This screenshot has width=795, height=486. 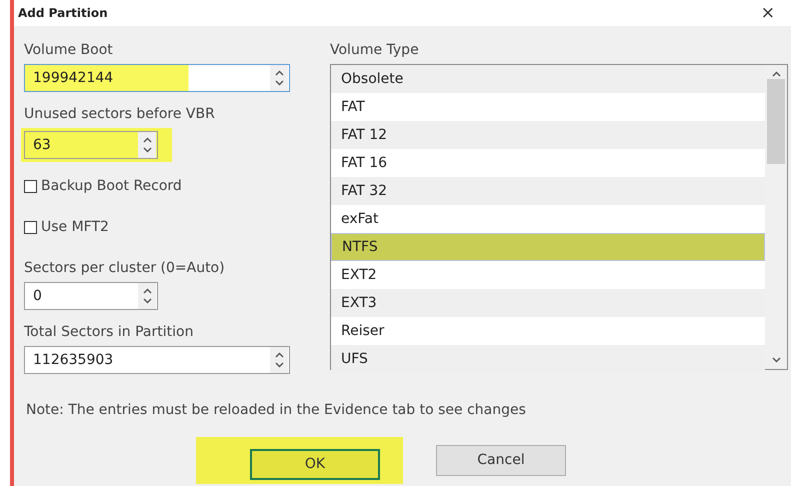 I want to click on list-item: UFS, so click(x=548, y=359).